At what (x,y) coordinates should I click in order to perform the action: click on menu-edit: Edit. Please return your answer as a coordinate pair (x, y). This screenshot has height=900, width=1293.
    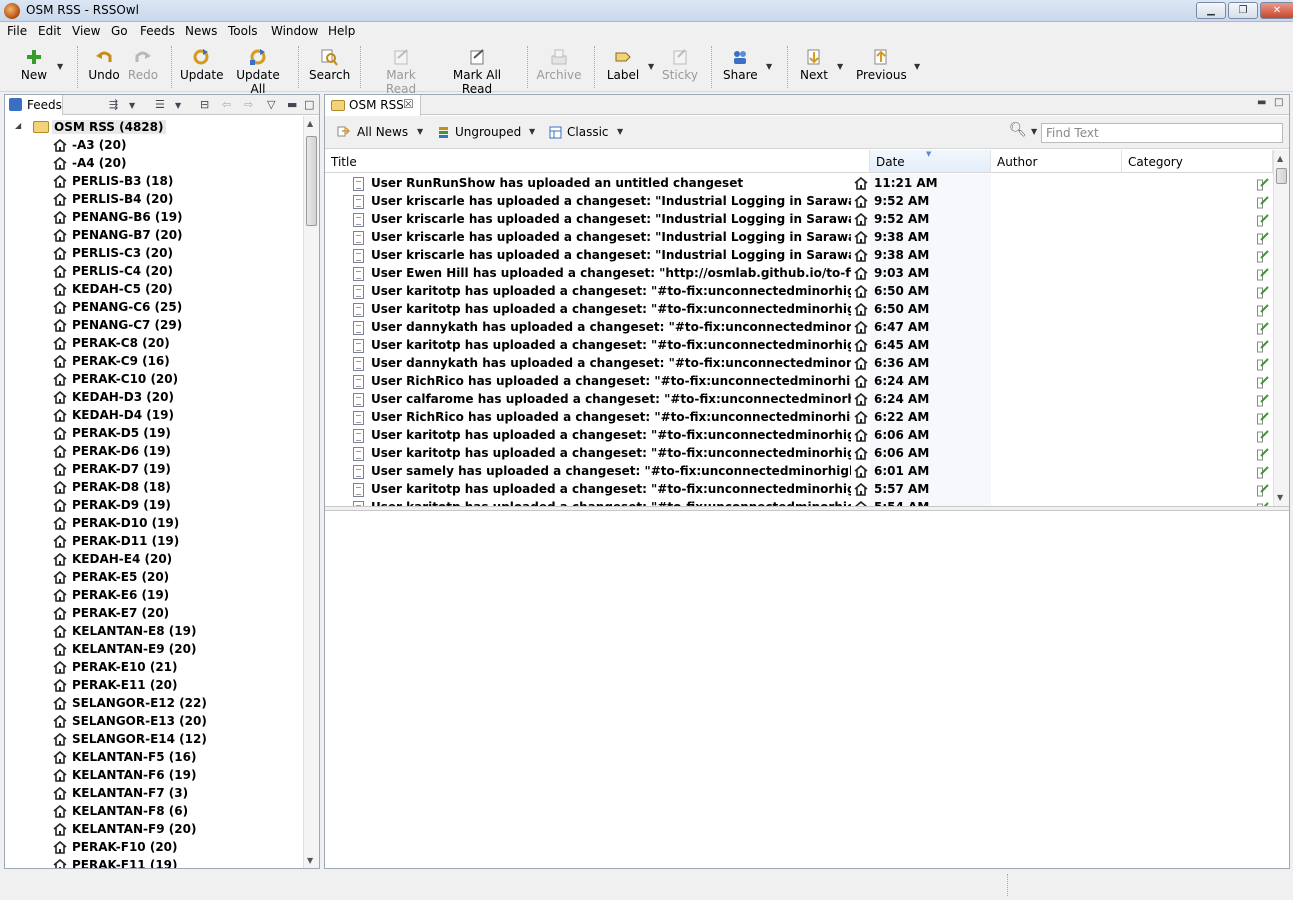
    Looking at the image, I should click on (49, 31).